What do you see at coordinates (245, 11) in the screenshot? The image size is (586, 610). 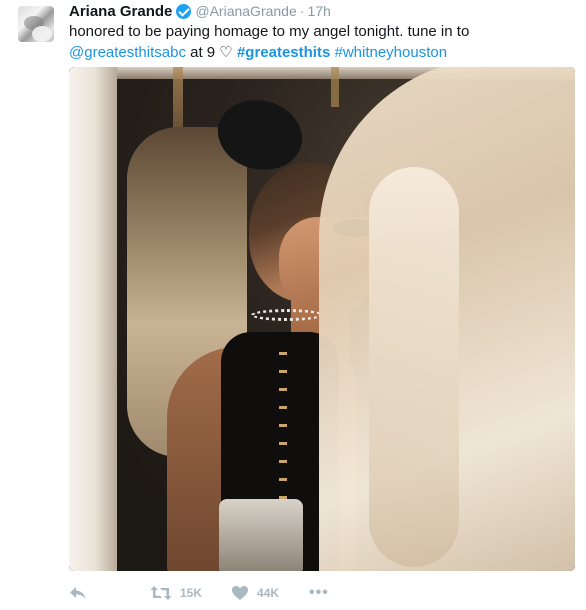 I see `author-handle: @ArianaGrande` at bounding box center [245, 11].